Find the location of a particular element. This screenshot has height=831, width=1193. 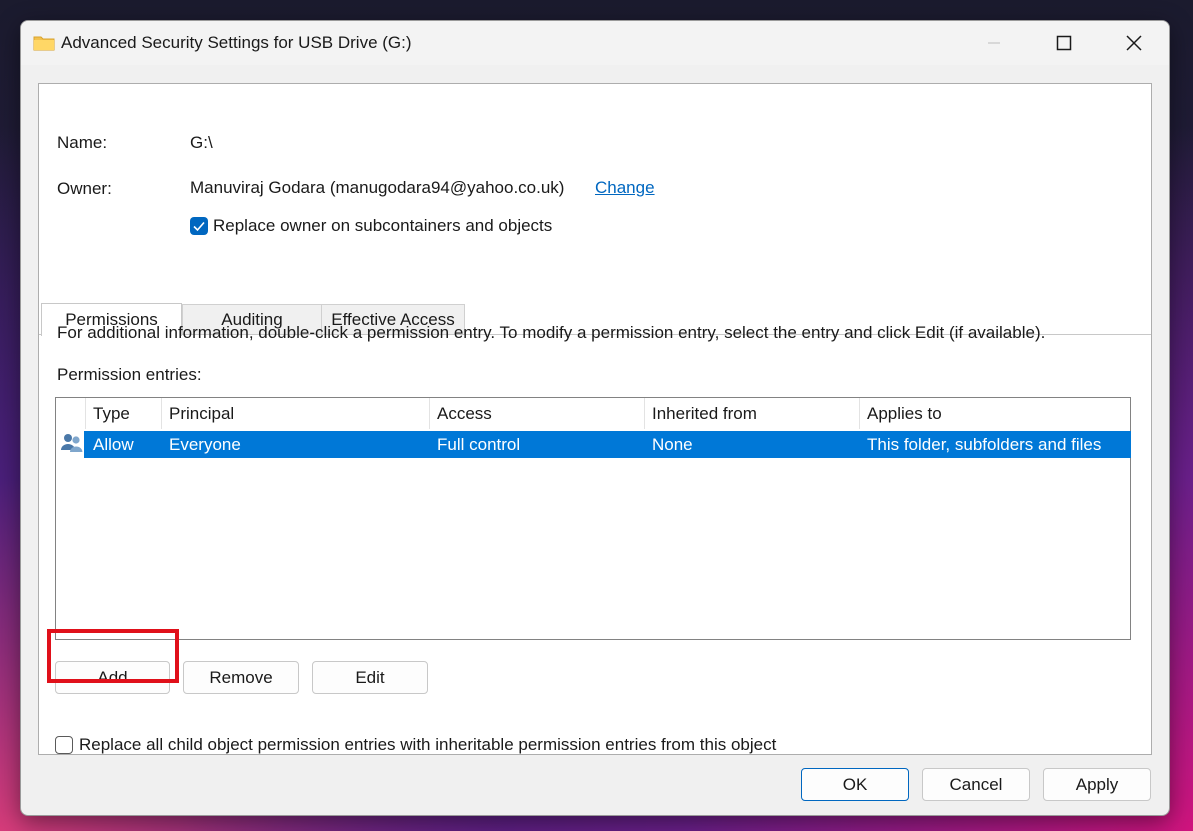

remove-button-label: Remove is located at coordinates (240, 678).